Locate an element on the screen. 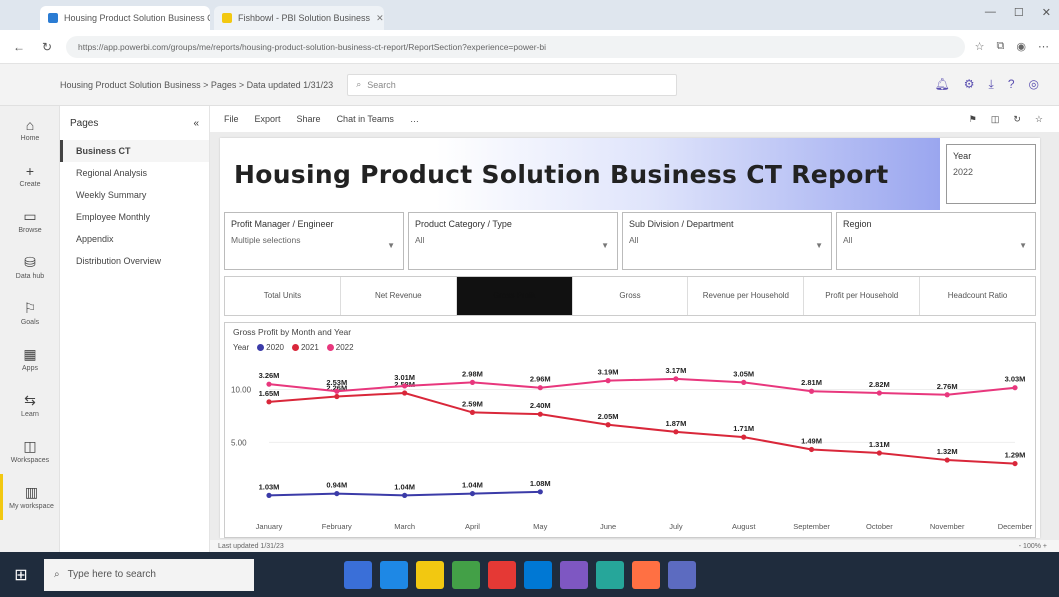  kpi-total-units: Total Units is located at coordinates (283, 296).